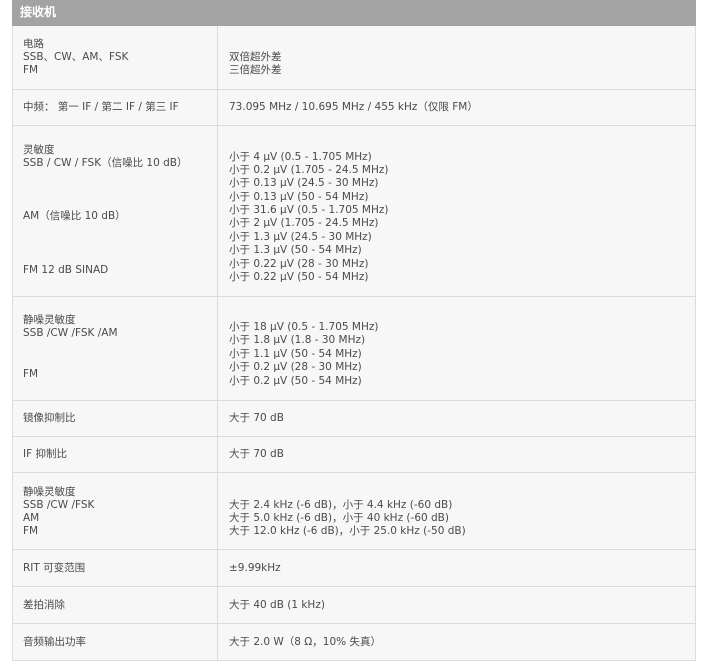 This screenshot has height=661, width=710. I want to click on row-label: 电路 SSB、CW、AM、FSK FM, so click(115, 57).